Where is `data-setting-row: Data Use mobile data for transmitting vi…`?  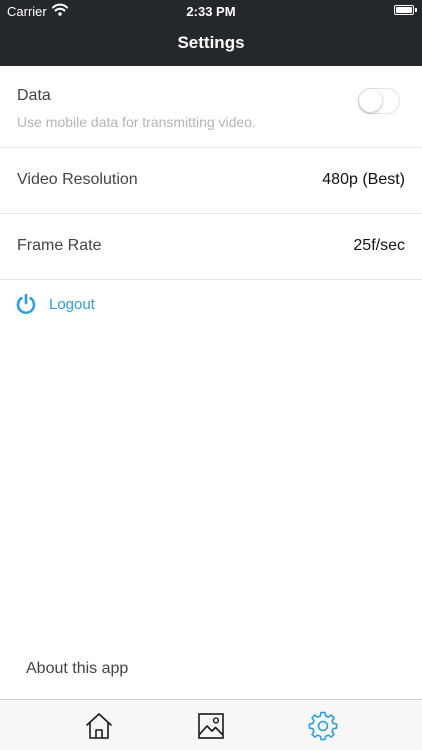 data-setting-row: Data Use mobile data for transmitting vi… is located at coordinates (211, 107).